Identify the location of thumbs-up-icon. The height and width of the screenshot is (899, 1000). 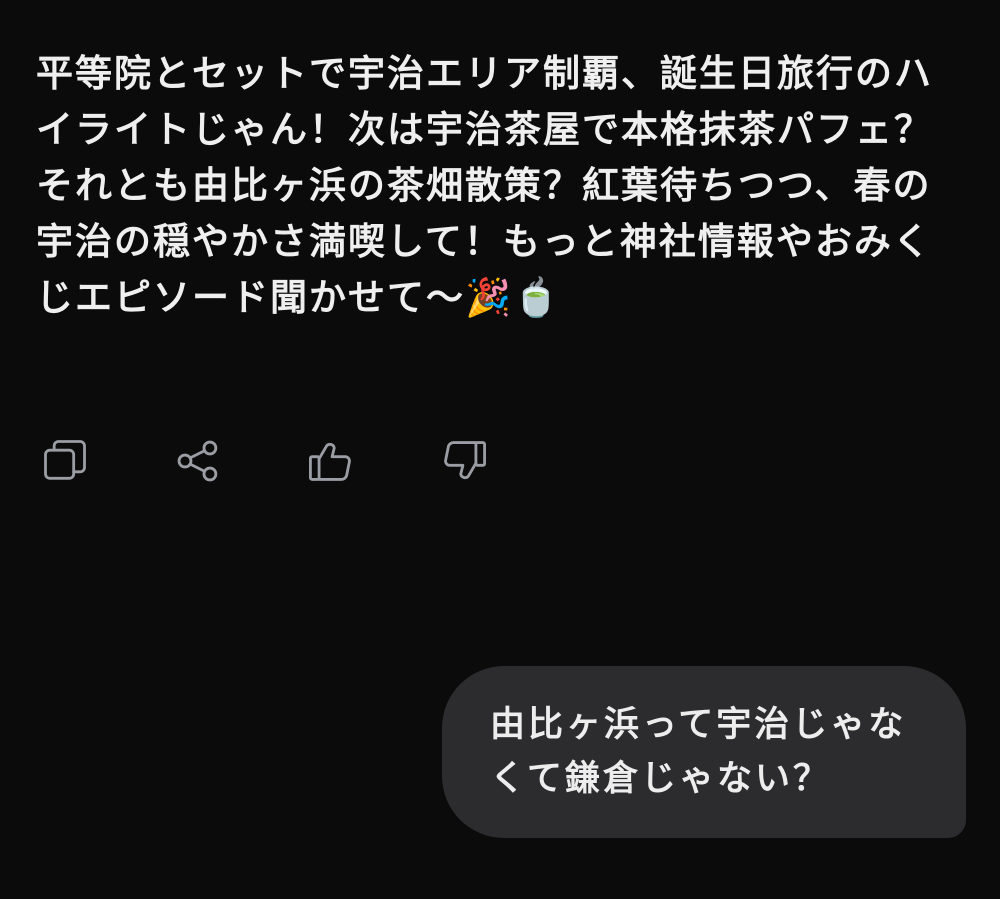
(330, 461).